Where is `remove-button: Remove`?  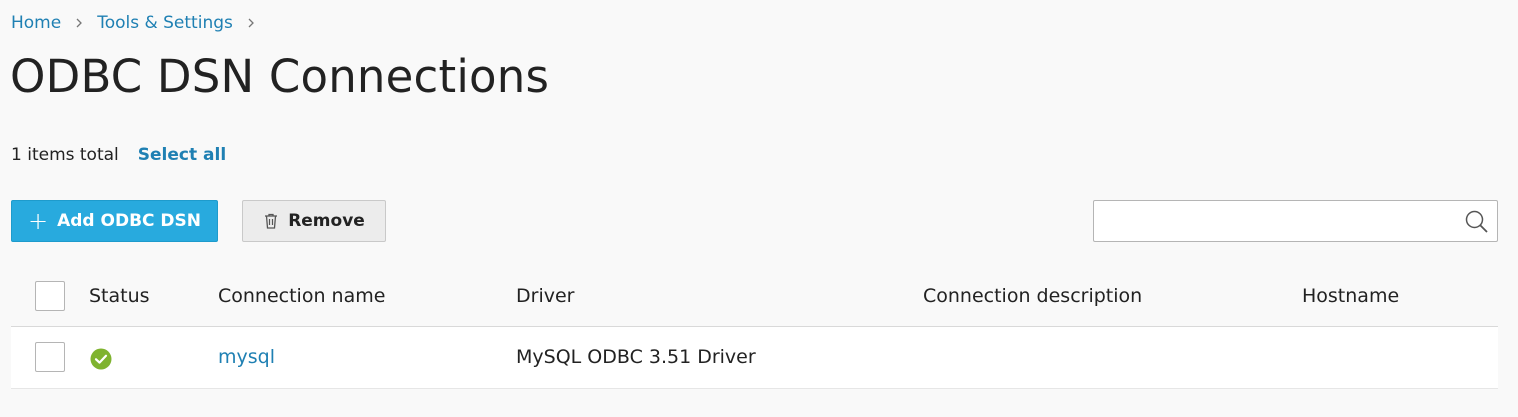 remove-button: Remove is located at coordinates (314, 221).